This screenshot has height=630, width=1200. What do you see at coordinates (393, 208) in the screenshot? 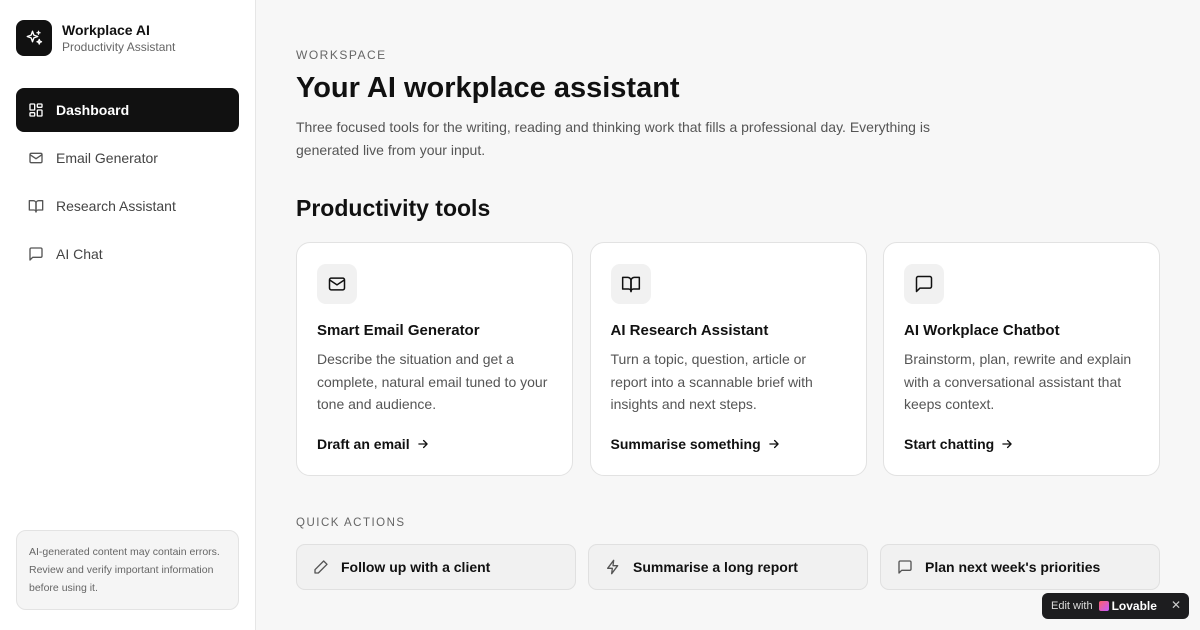
I see `section-title-productivity-tools: Productivity tools` at bounding box center [393, 208].